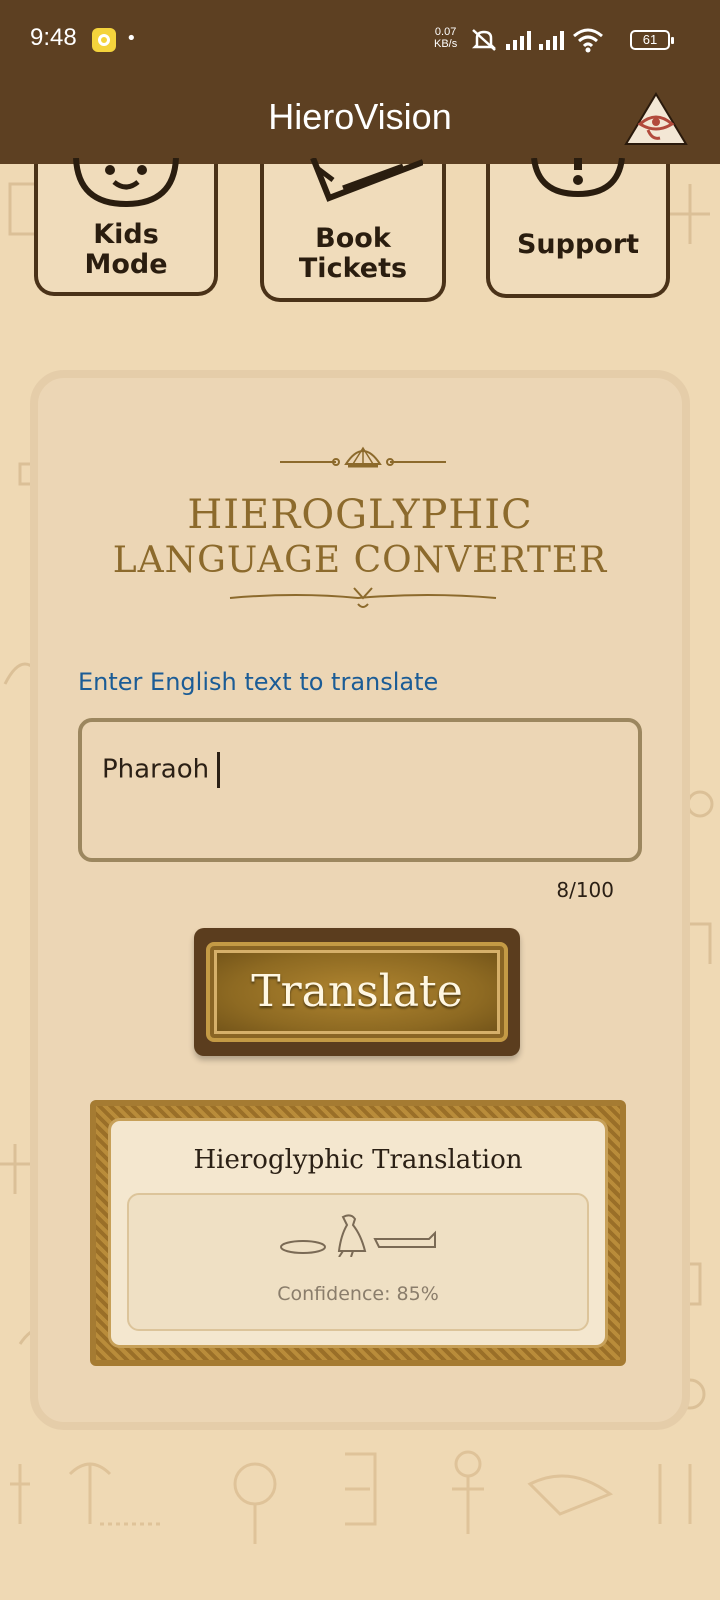 This screenshot has width=720, height=1600. Describe the element at coordinates (126, 234) in the screenshot. I see `kids-mode-label-line1: Kids` at that location.